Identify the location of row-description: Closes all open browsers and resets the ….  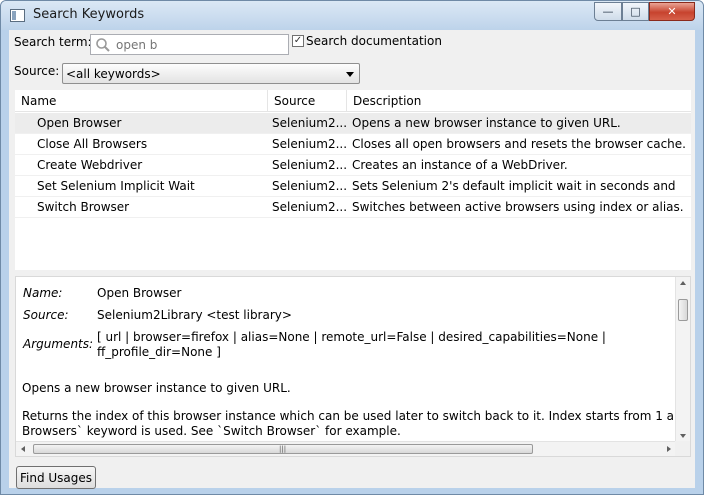
(519, 144).